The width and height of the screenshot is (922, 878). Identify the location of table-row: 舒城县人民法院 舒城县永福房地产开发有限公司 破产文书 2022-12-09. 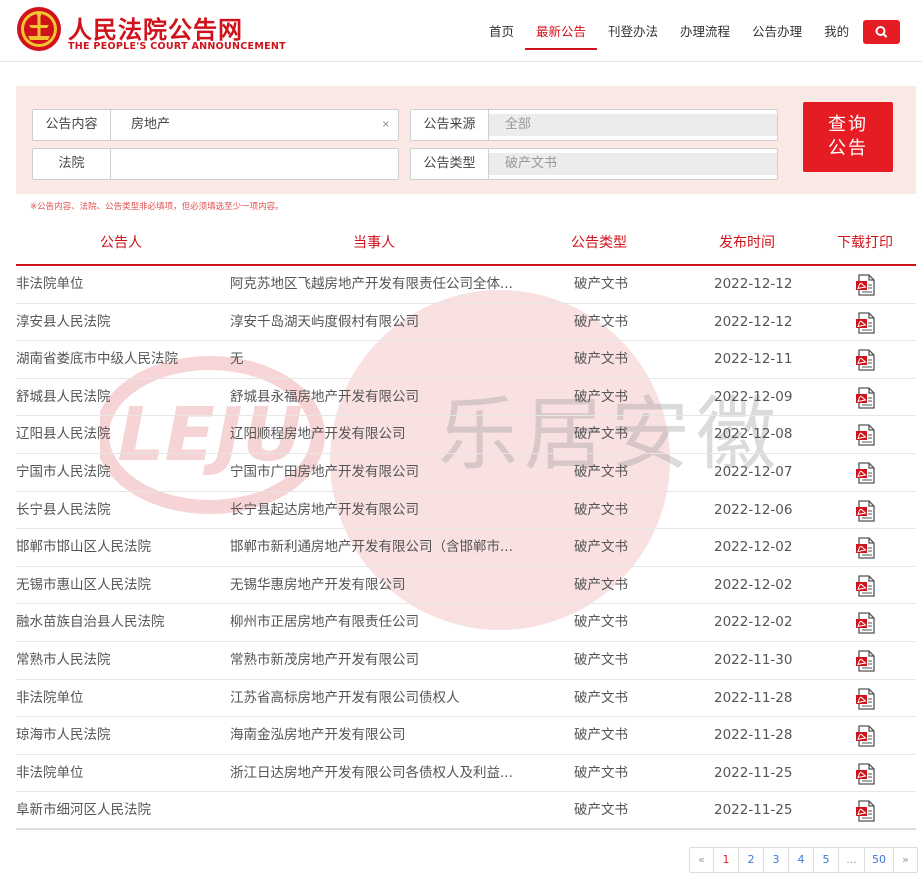
(466, 398).